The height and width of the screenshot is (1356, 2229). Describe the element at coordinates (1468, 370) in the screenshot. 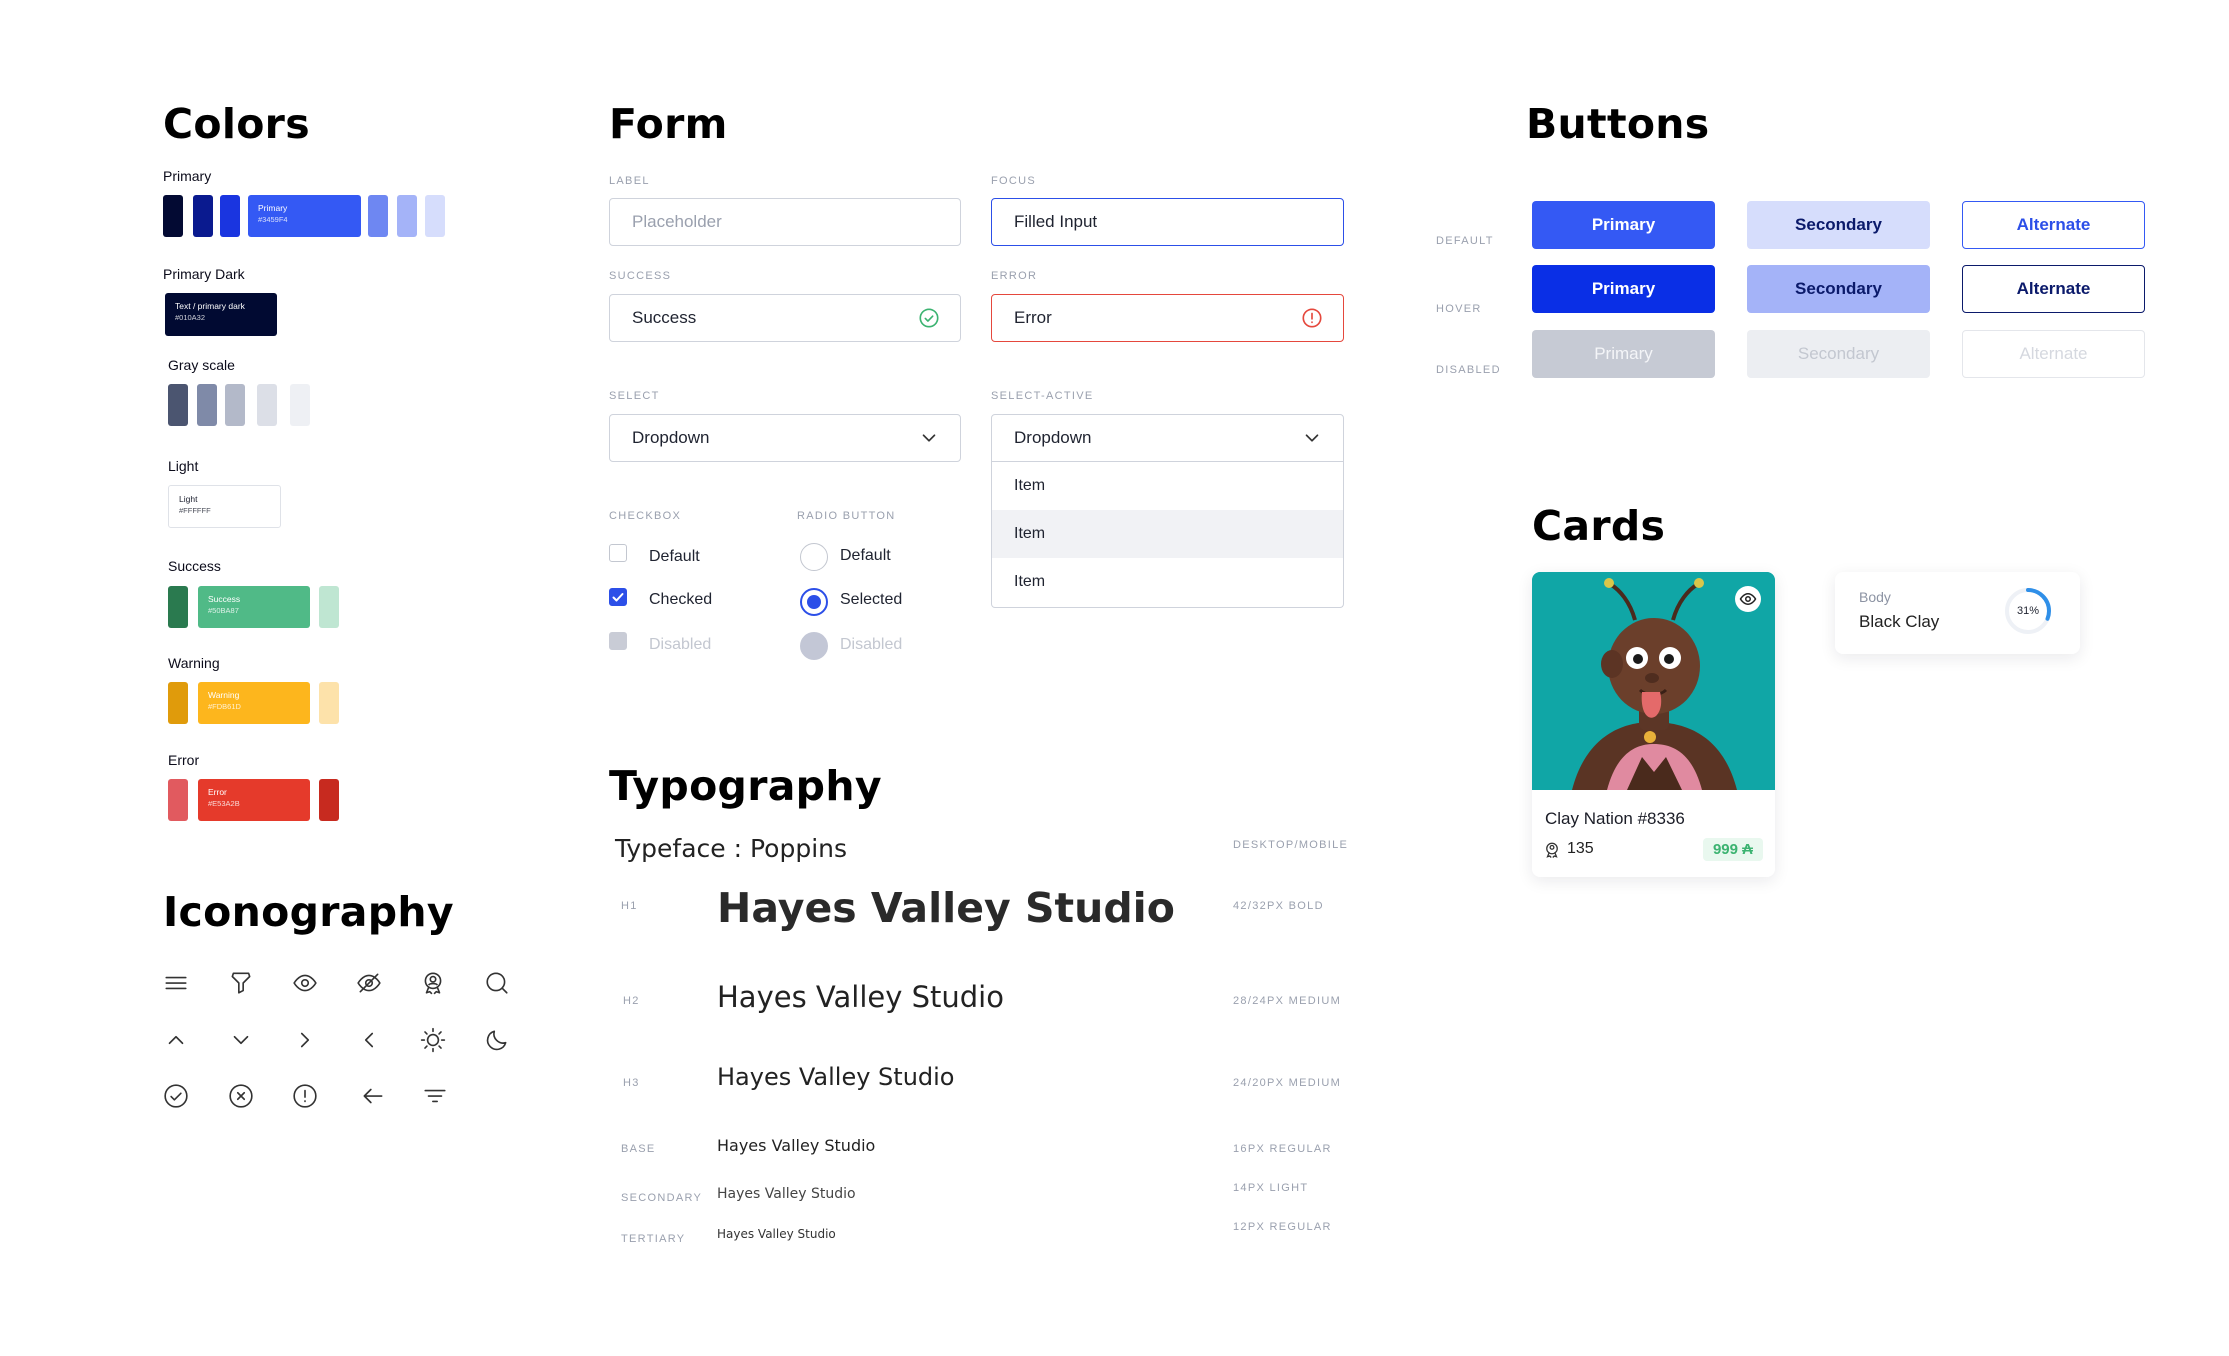

I see `disabled-row-label: DISABLED` at that location.